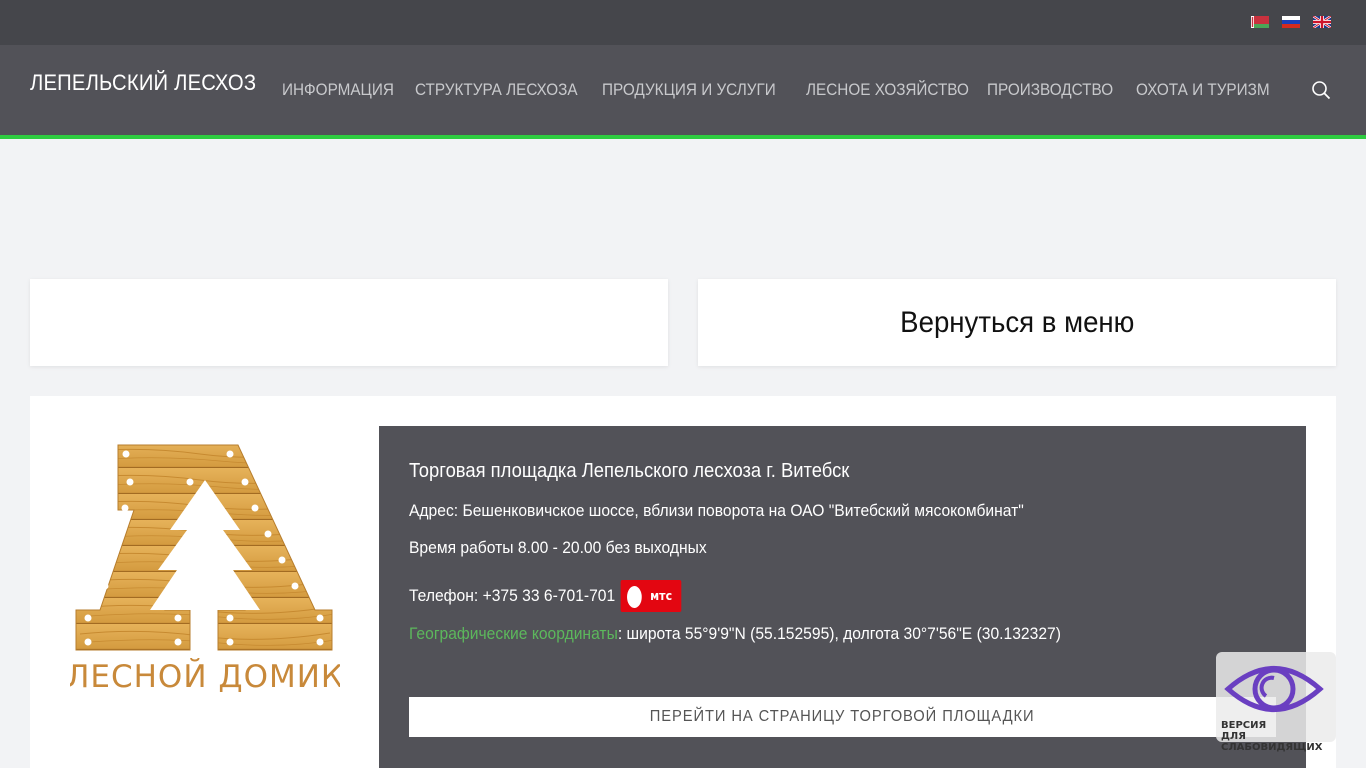 This screenshot has height=768, width=1366. Describe the element at coordinates (205, 569) in the screenshot. I see `lesnoy-domik-logo: ЛЕСНОЙ ДОМИК` at that location.